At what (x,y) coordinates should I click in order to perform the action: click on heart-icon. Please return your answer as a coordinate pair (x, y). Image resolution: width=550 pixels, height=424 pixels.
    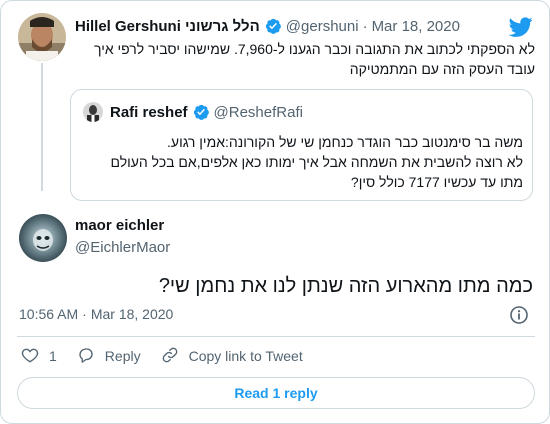
    Looking at the image, I should click on (35, 356).